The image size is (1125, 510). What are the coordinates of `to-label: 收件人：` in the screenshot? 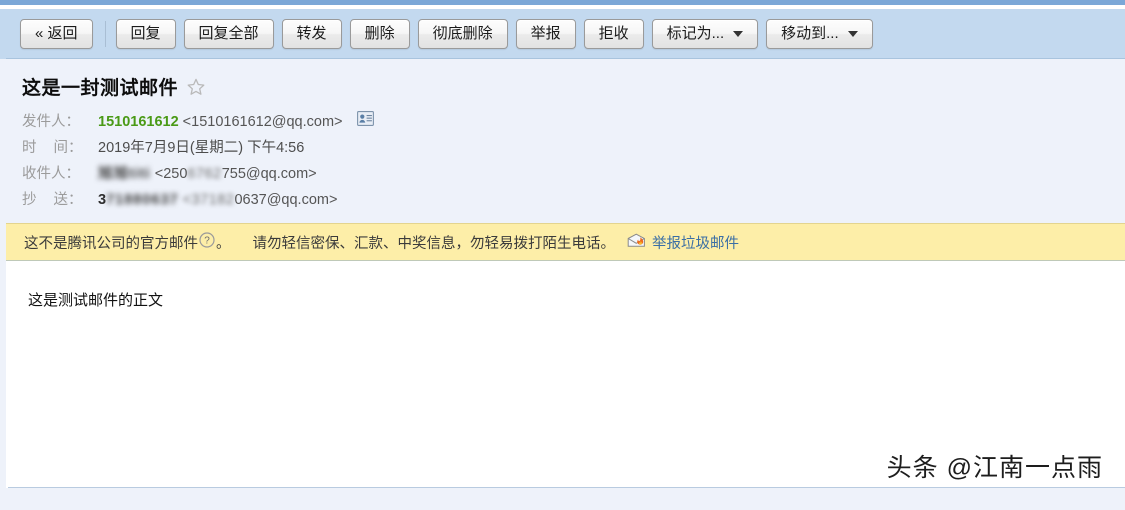 It's located at (51, 174).